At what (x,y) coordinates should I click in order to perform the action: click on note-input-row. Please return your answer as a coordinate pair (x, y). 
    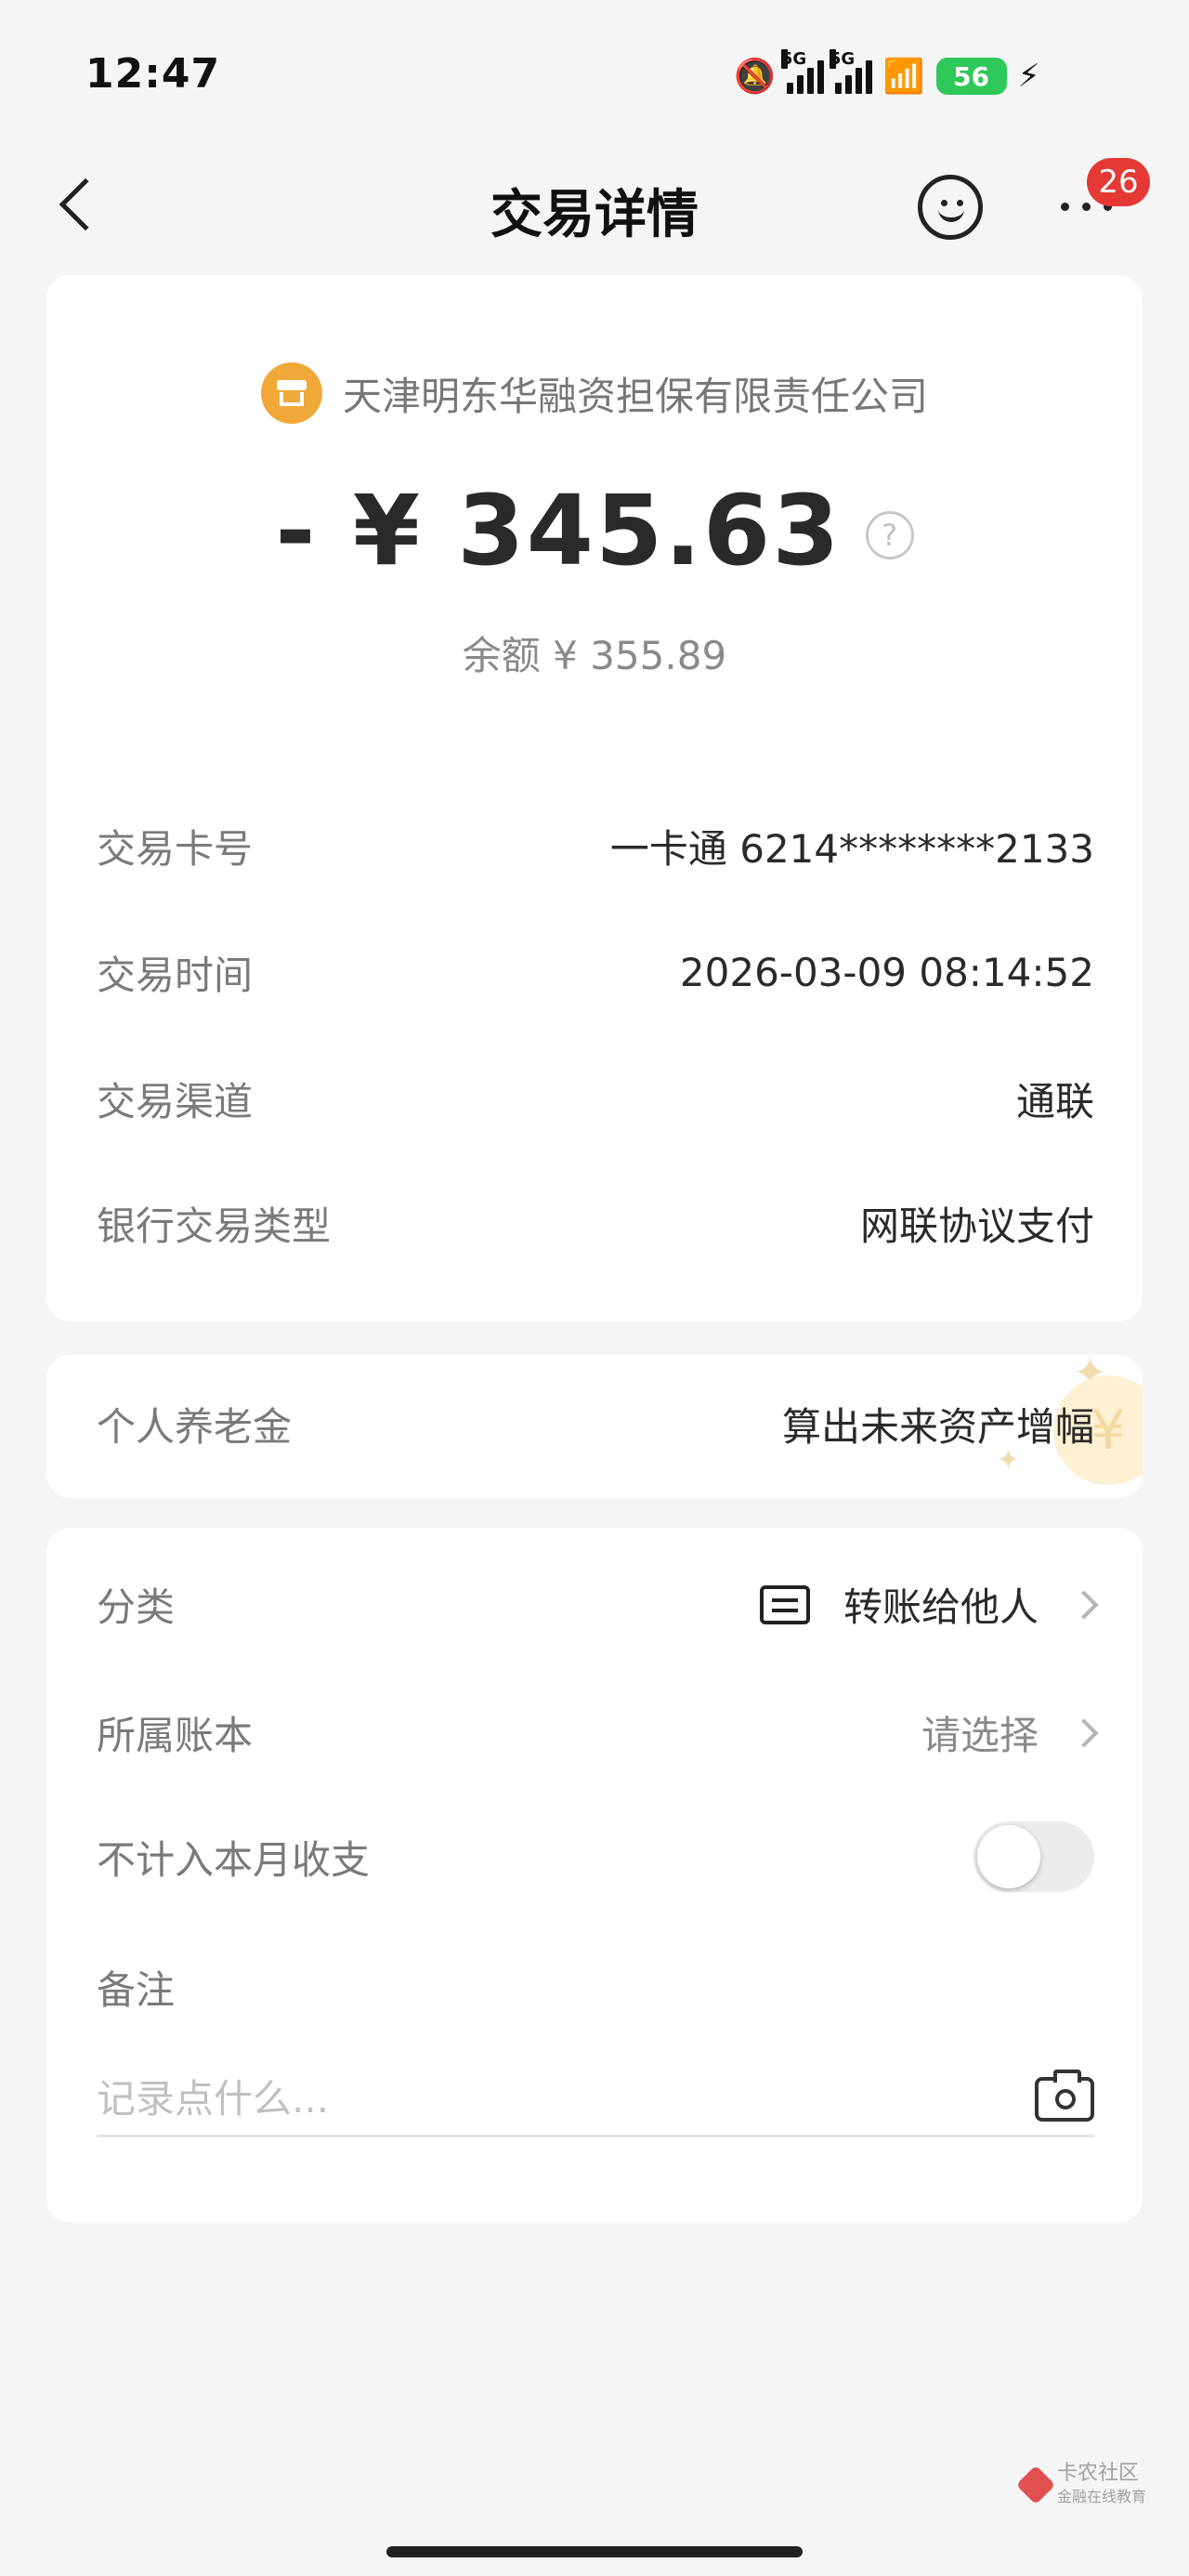
    Looking at the image, I should click on (595, 2100).